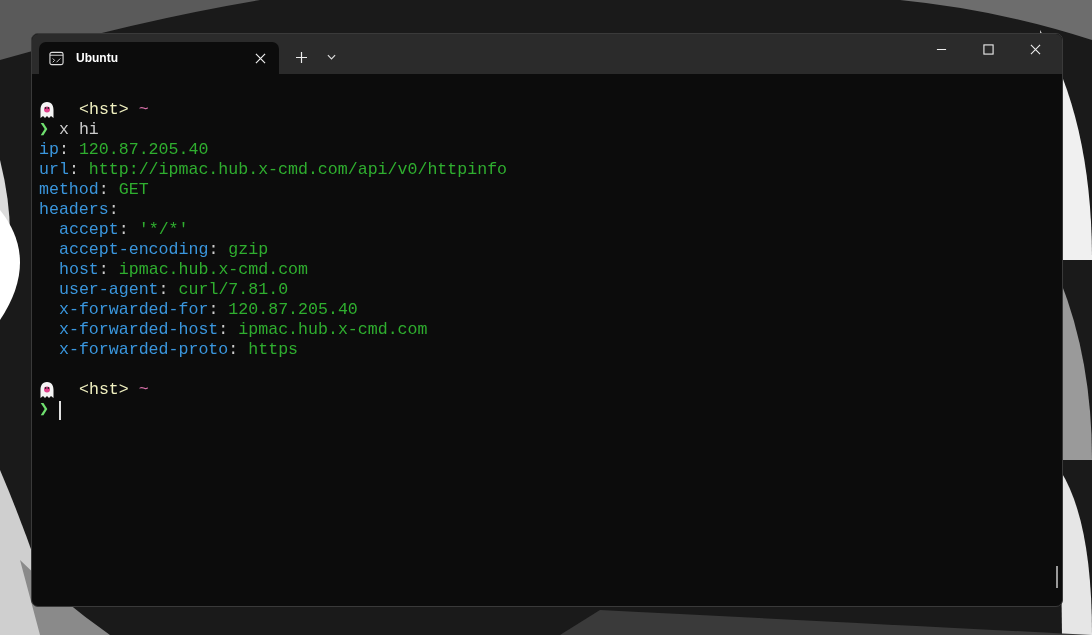  Describe the element at coordinates (74, 210) in the screenshot. I see `field-key: headers` at that location.